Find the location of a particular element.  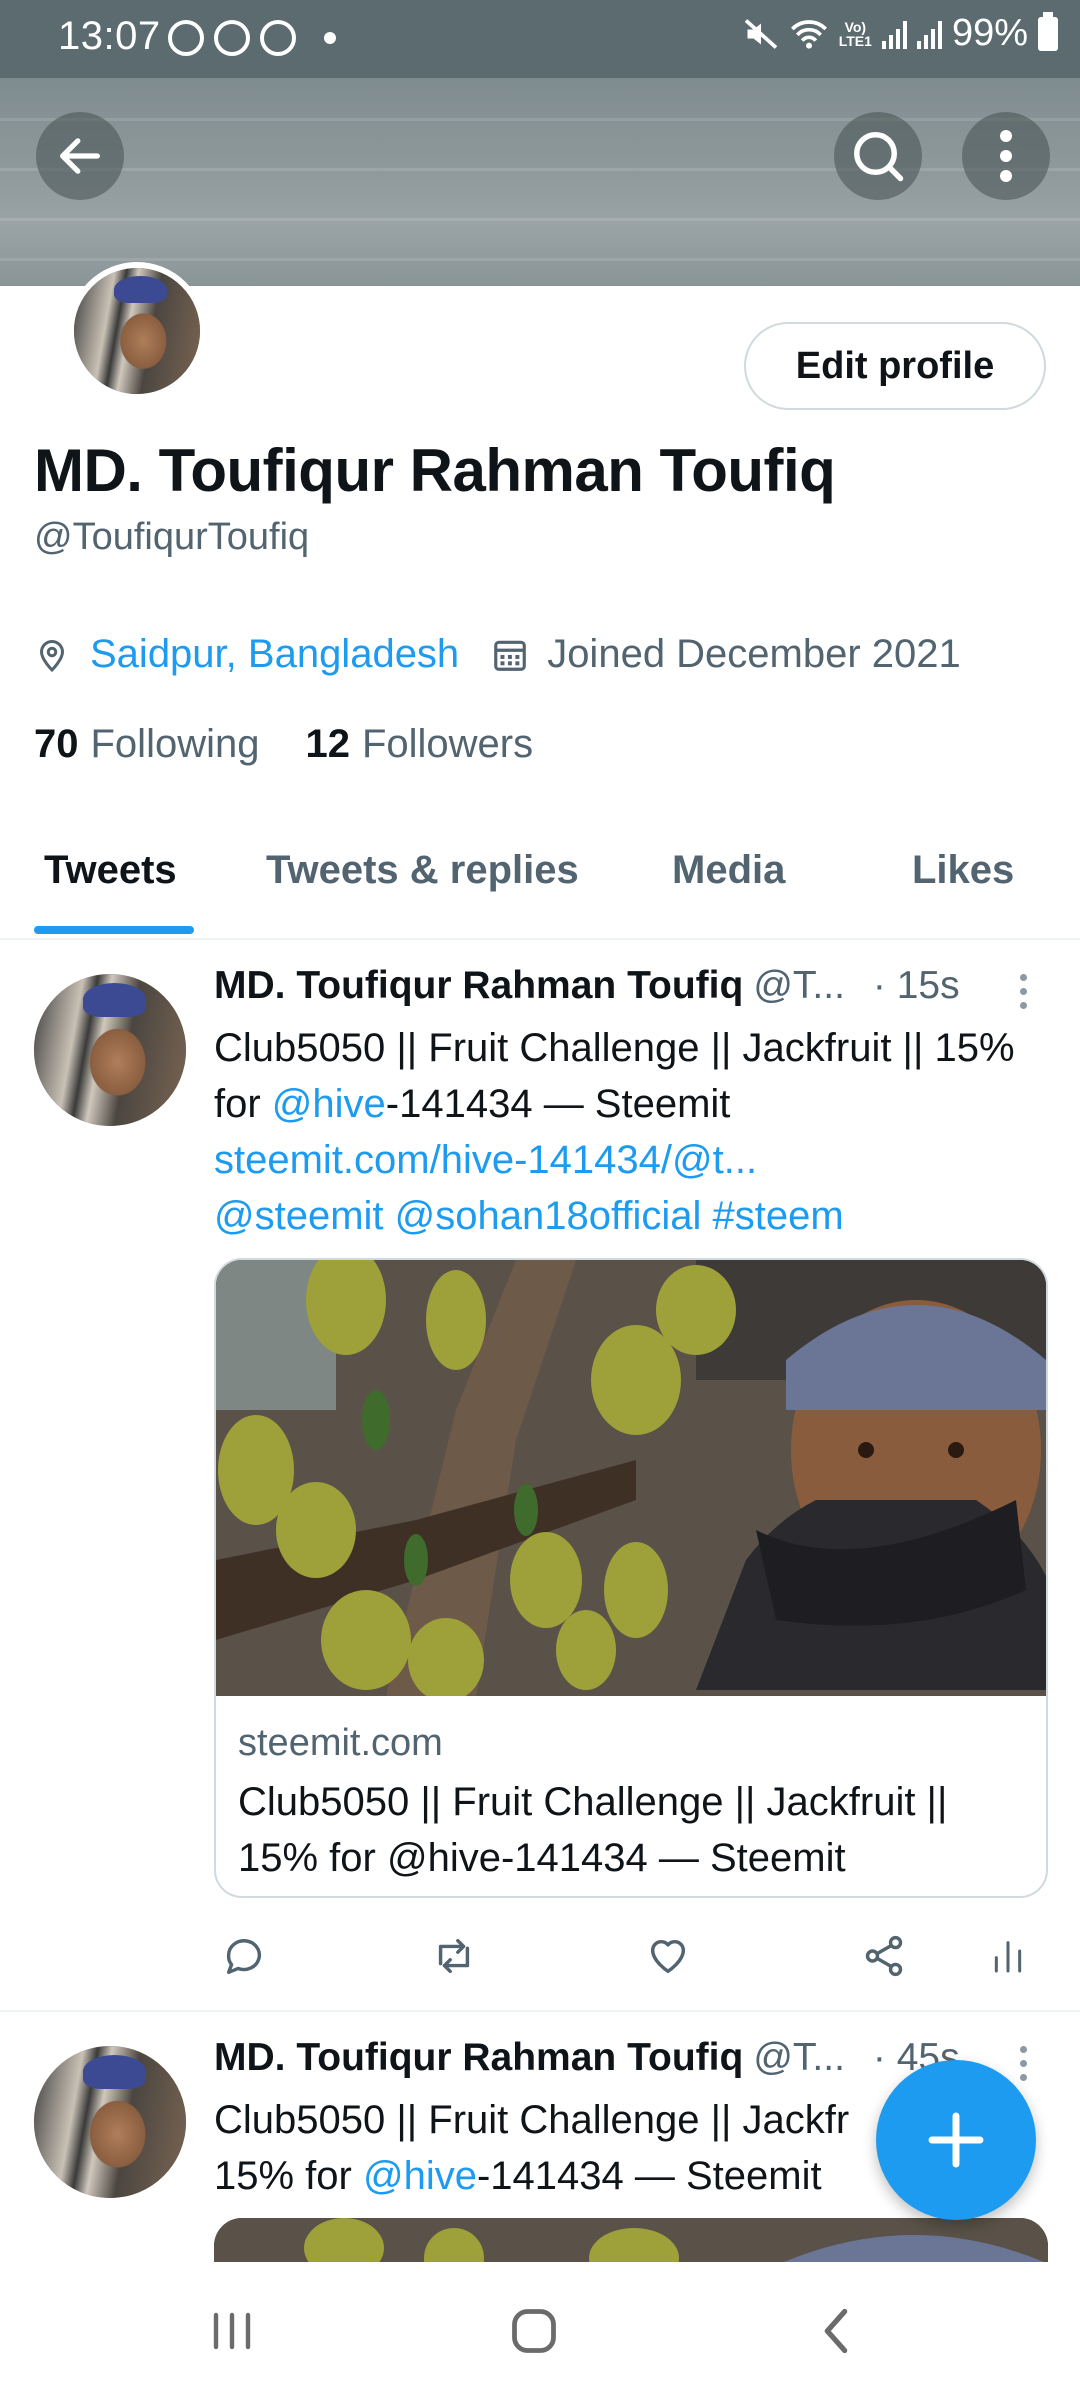

tweet-actions is located at coordinates (624, 1956).